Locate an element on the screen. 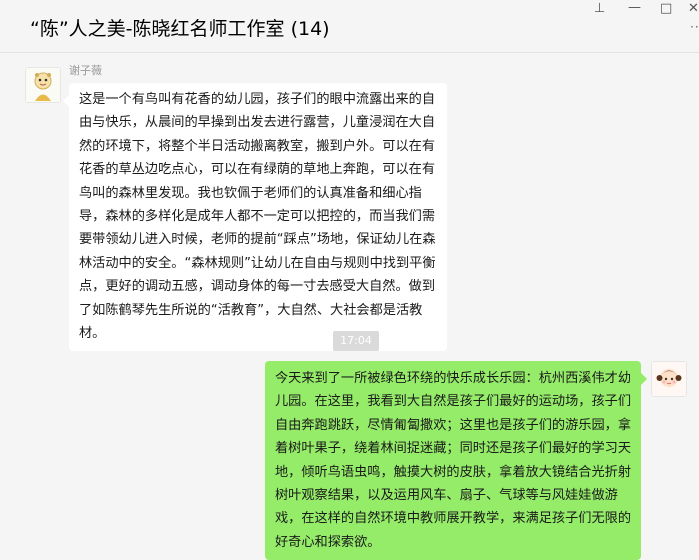 The height and width of the screenshot is (560, 699). minimize-button: — is located at coordinates (634, 8).